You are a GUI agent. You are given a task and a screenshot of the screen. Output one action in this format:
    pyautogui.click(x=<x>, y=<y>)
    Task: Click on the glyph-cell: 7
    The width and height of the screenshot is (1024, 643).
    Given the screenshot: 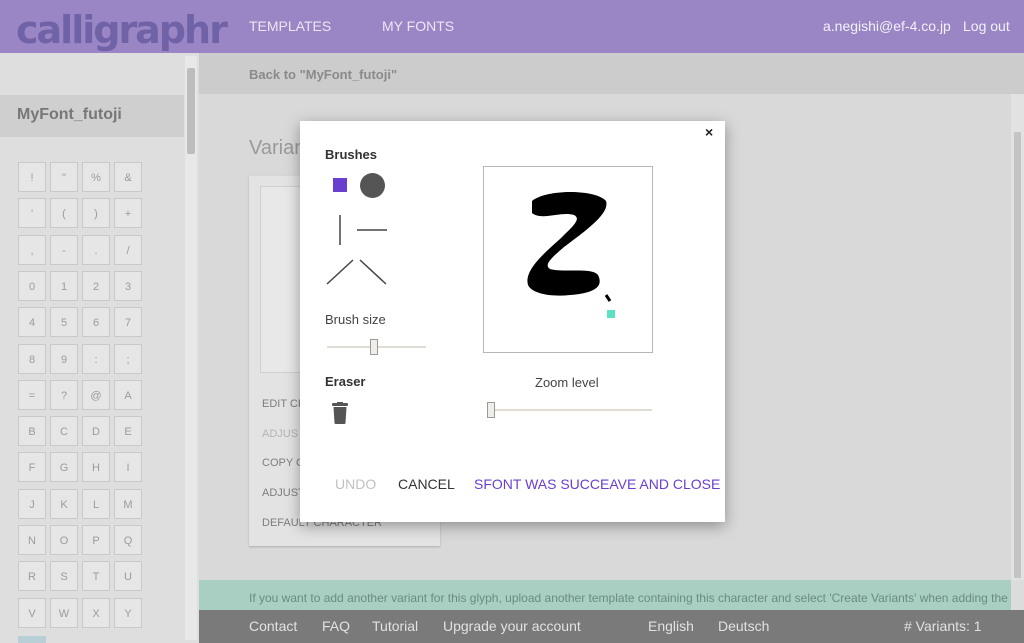 What is the action you would take?
    pyautogui.click(x=128, y=322)
    